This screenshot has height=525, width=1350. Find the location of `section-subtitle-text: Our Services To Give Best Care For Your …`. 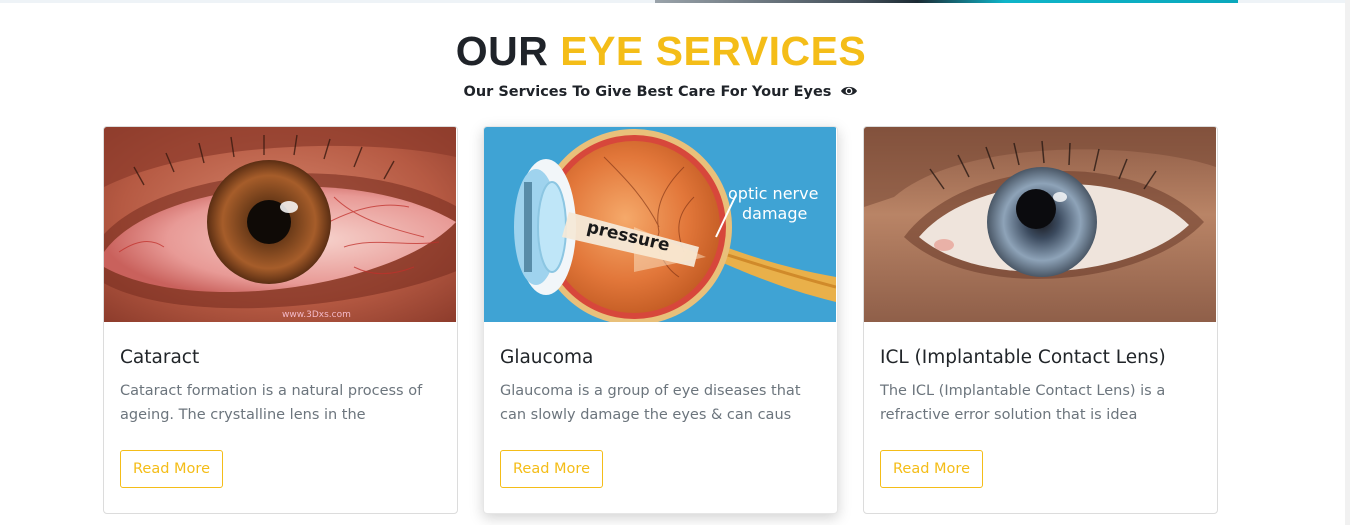

section-subtitle-text: Our Services To Give Best Care For Your … is located at coordinates (647, 92).